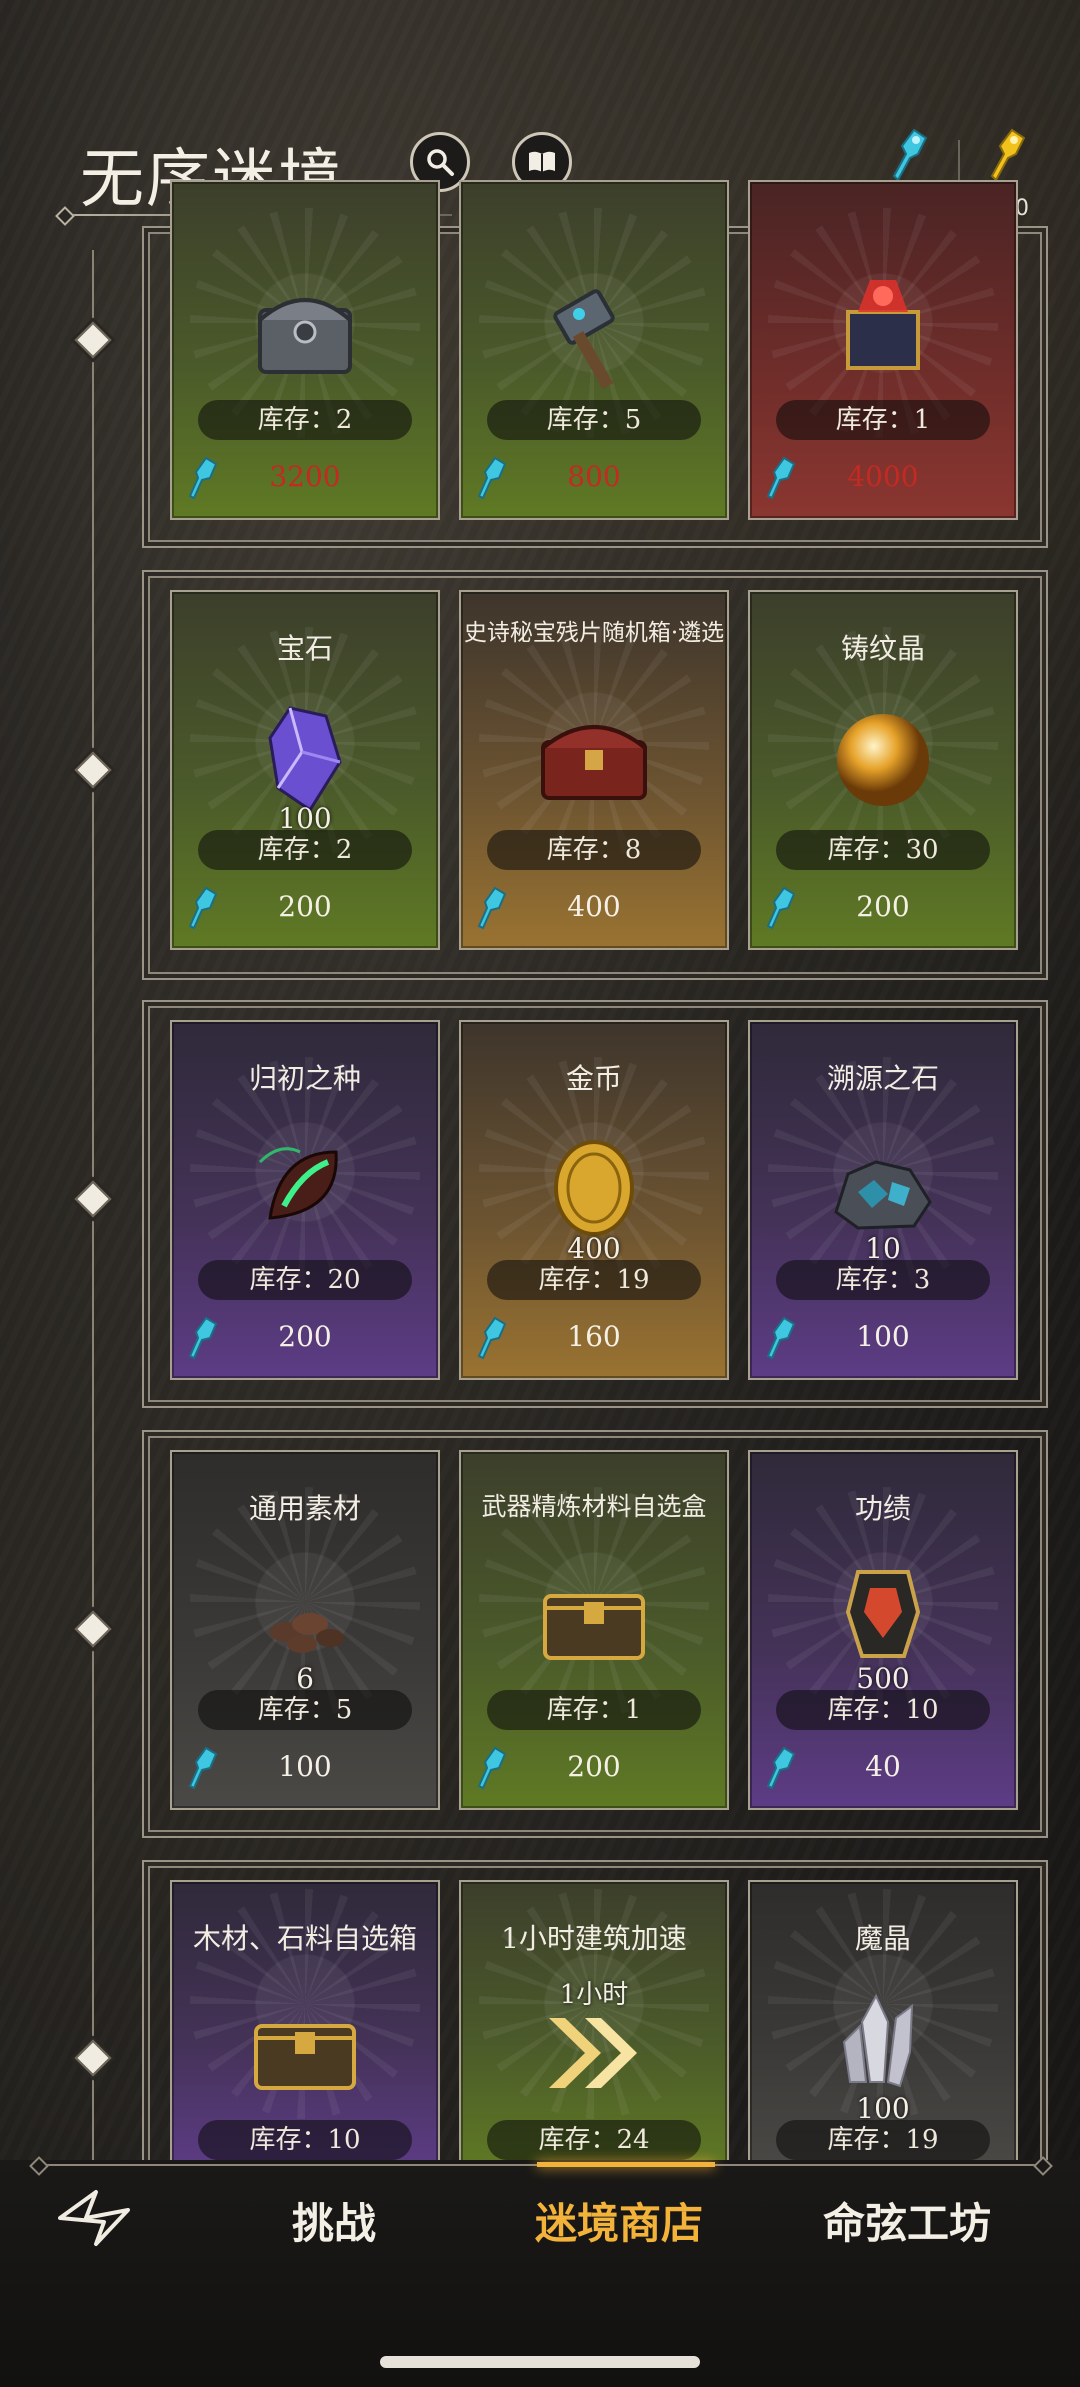 The width and height of the screenshot is (1080, 2387). Describe the element at coordinates (584, 339) in the screenshot. I see `hammer-icon` at that location.